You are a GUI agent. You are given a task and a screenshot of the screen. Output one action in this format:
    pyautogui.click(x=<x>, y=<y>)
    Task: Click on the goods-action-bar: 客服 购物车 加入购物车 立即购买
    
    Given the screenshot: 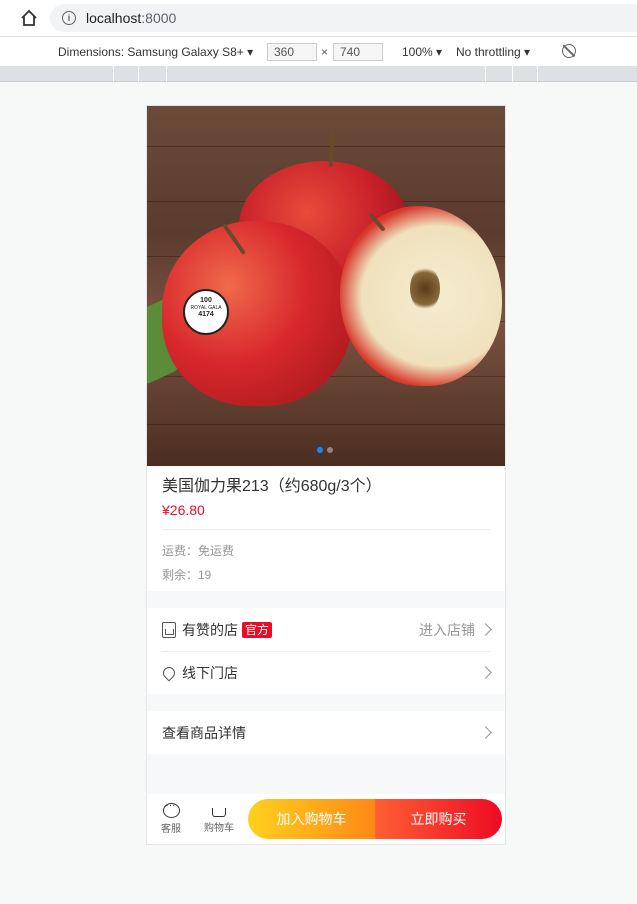 What is the action you would take?
    pyautogui.click(x=326, y=819)
    